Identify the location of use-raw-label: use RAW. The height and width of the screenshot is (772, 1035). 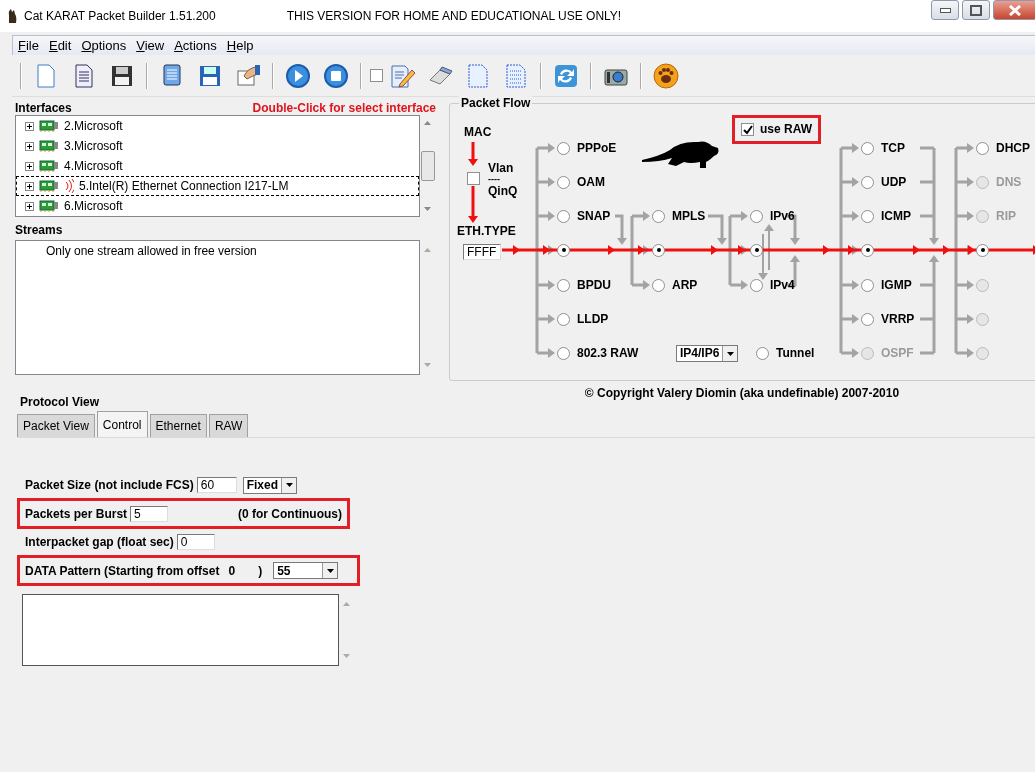
(786, 129).